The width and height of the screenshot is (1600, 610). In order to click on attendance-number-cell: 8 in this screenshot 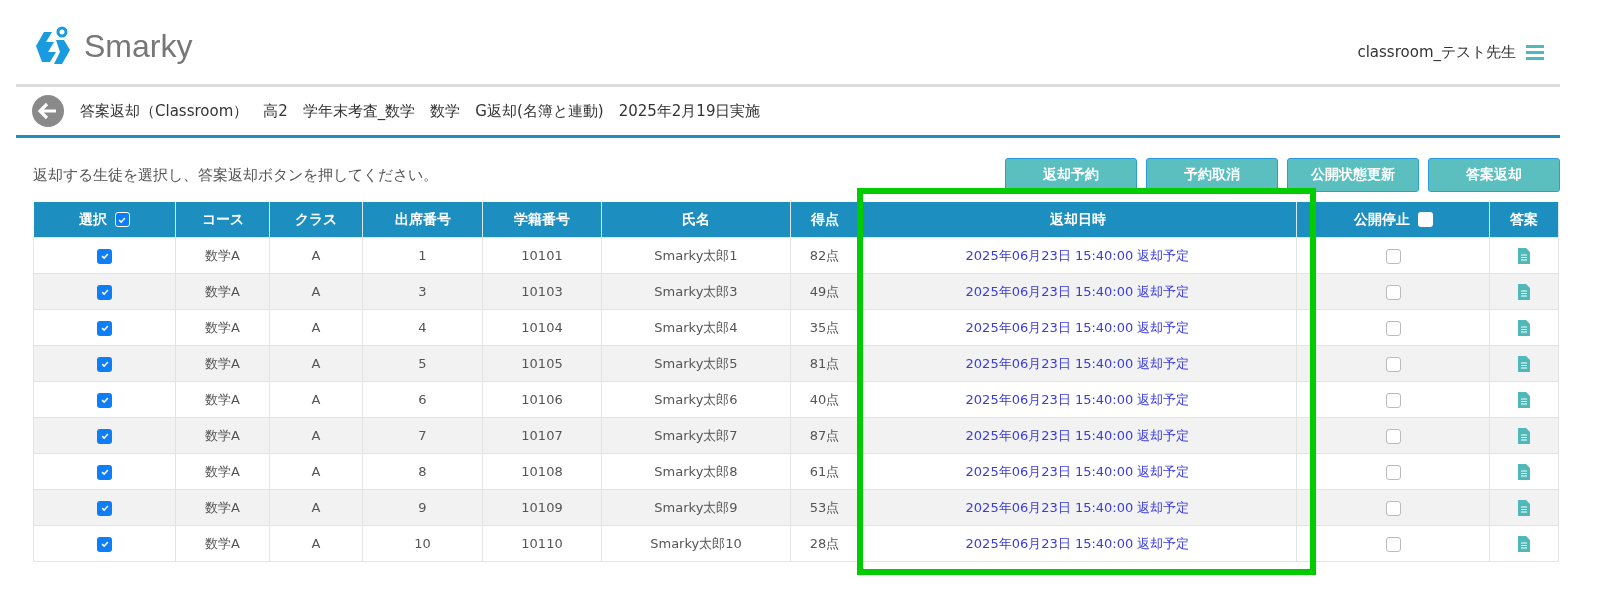, I will do `click(422, 471)`.